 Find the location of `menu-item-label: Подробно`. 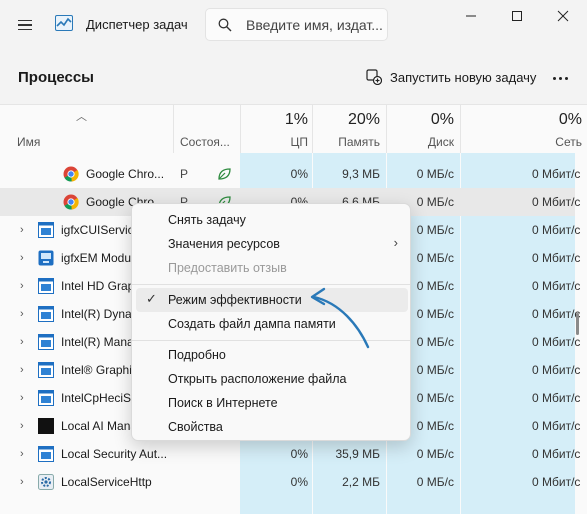

menu-item-label: Подробно is located at coordinates (197, 355).